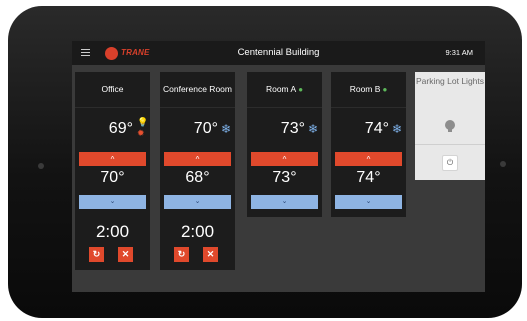 This screenshot has width=527, height=321. I want to click on parking-lot-lights-card: Parking Lot Lights ⏻, so click(450, 126).